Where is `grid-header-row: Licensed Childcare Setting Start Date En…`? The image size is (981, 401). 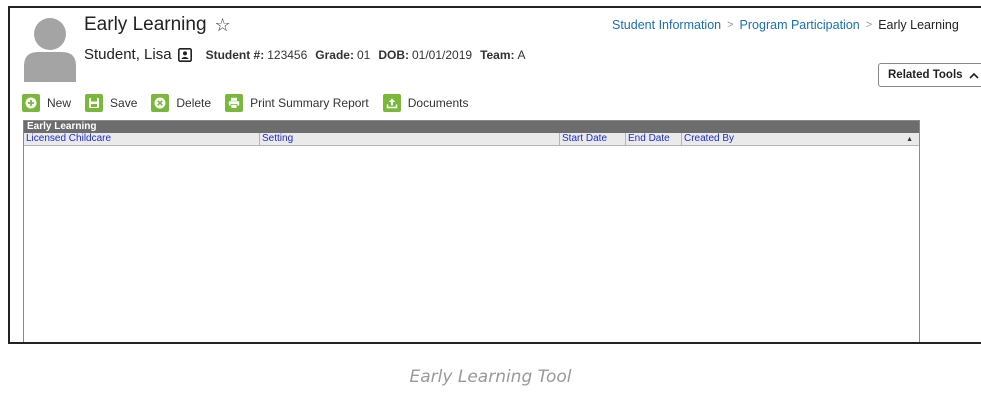 grid-header-row: Licensed Childcare Setting Start Date En… is located at coordinates (471, 139).